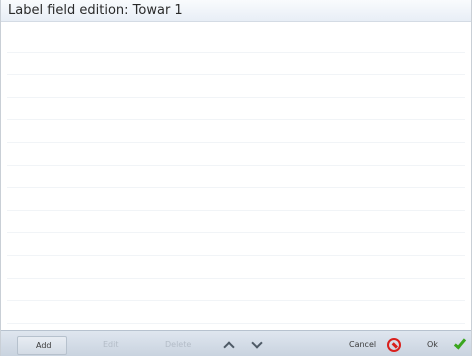  I want to click on delete-button: Delete, so click(176, 345).